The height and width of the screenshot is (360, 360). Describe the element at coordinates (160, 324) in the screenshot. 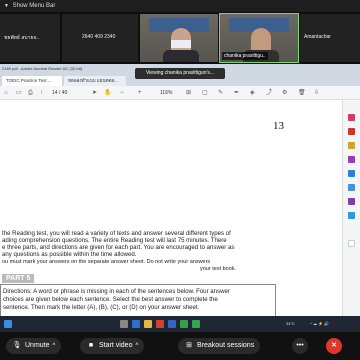

I see `acrobat-icon` at that location.